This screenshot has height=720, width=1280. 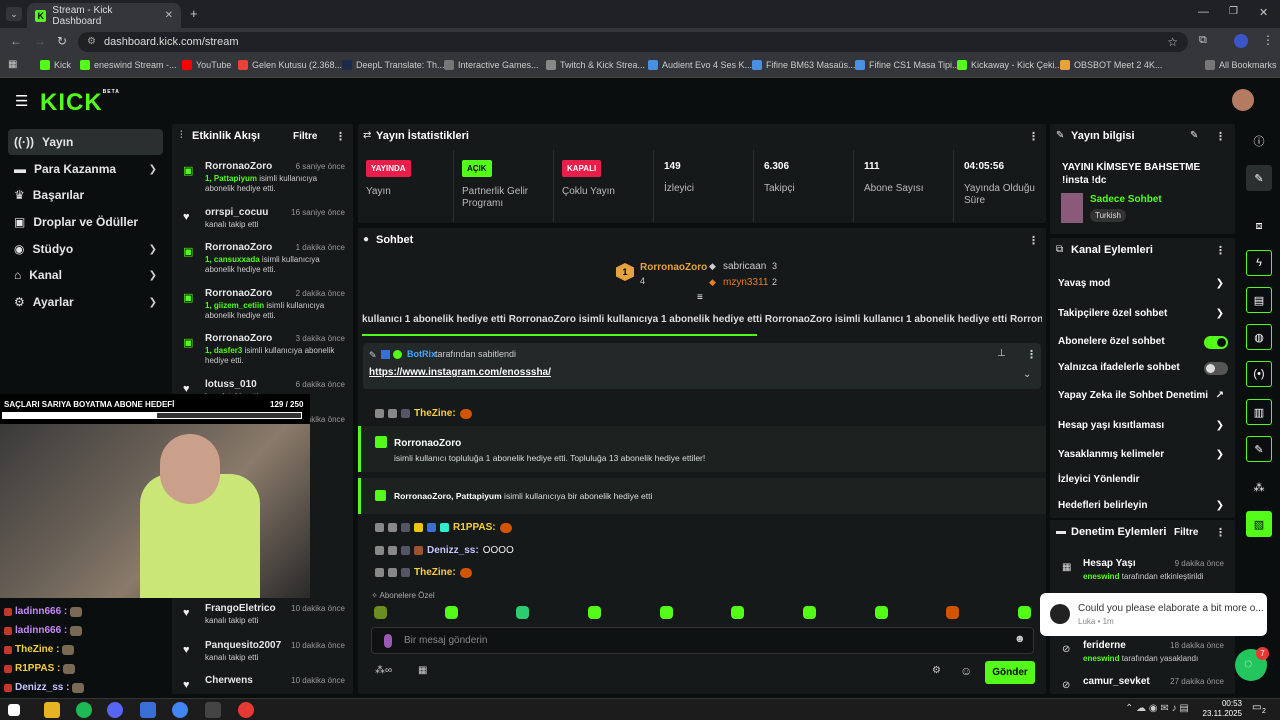 I want to click on bookmark-item: Kick, so click(x=55, y=65).